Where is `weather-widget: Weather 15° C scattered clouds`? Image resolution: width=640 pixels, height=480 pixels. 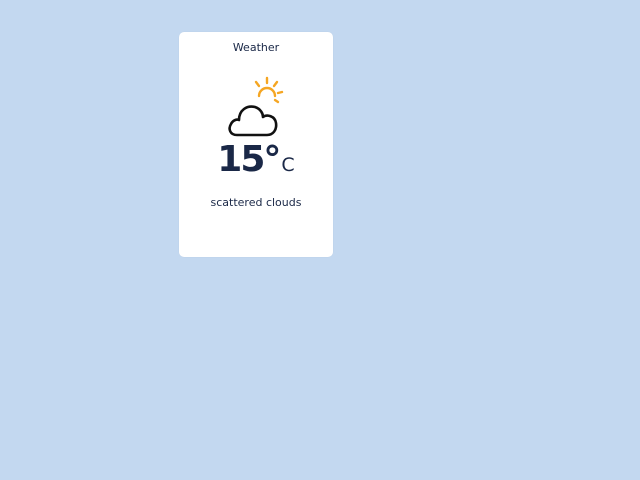
weather-widget: Weather 15° C scattered clouds is located at coordinates (256, 144).